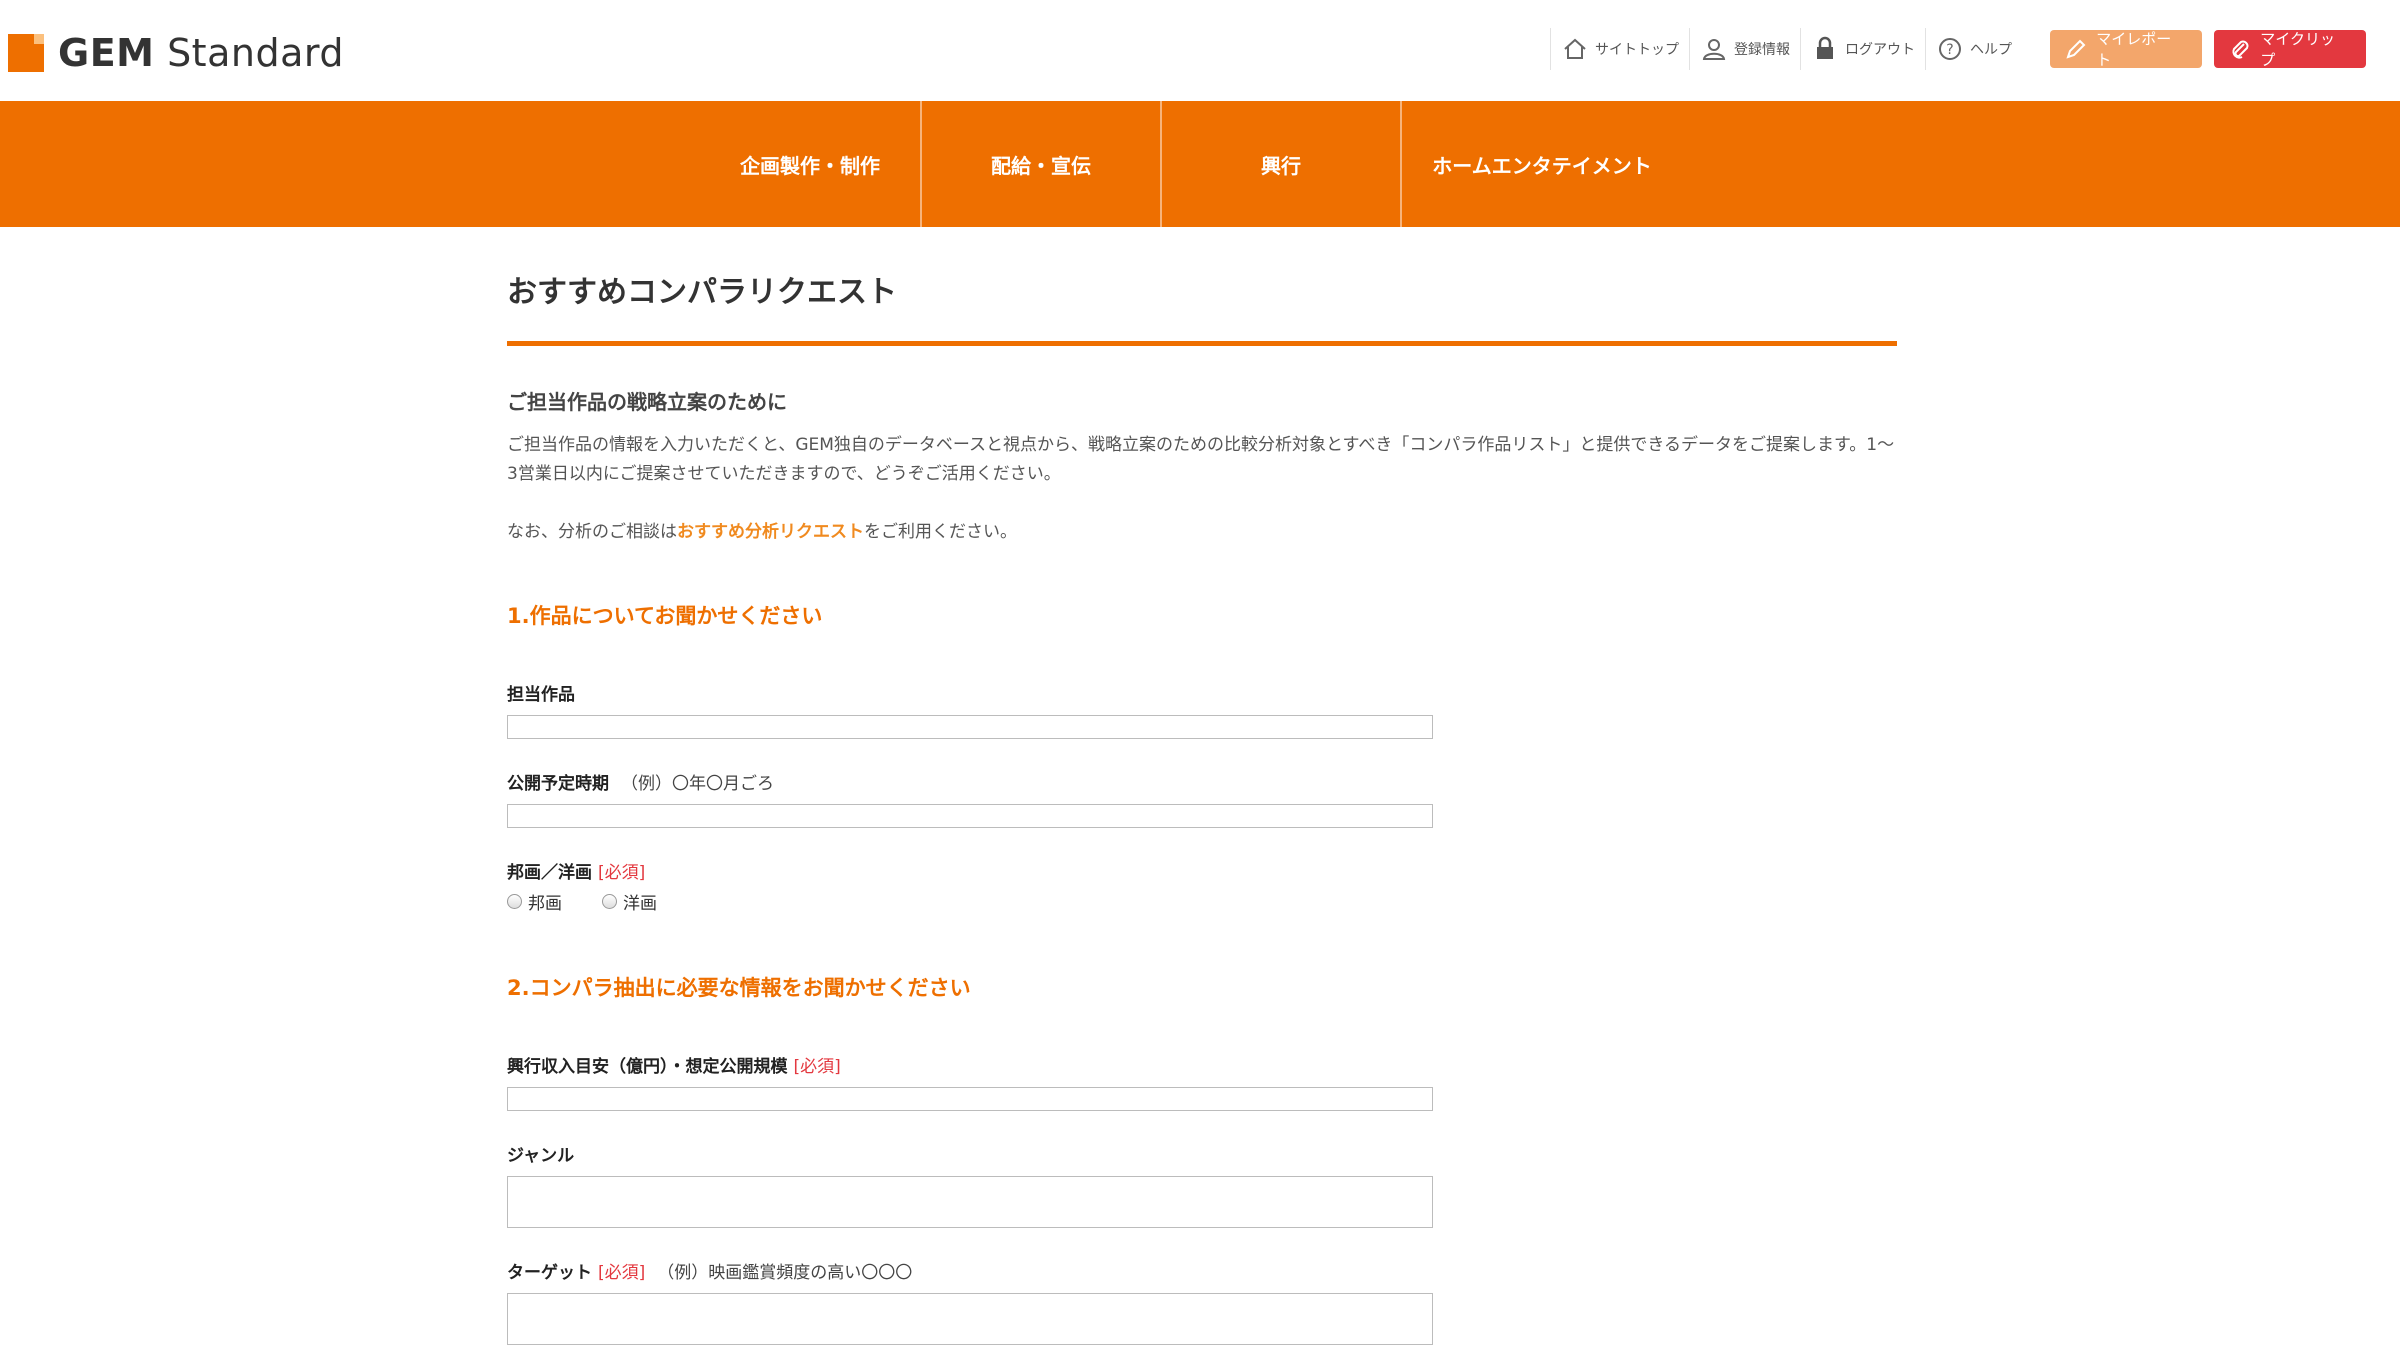 The height and width of the screenshot is (1345, 2400). Describe the element at coordinates (592, 532) in the screenshot. I see `note-prefix: なお、分析のご相談は` at that location.